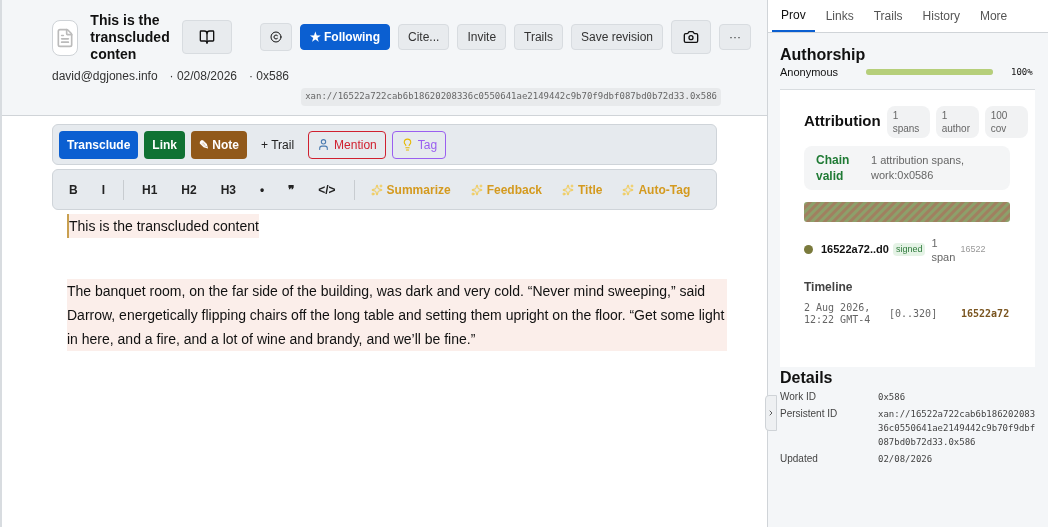 This screenshot has height=527, width=1048. I want to click on section-title: Details, so click(807, 377).